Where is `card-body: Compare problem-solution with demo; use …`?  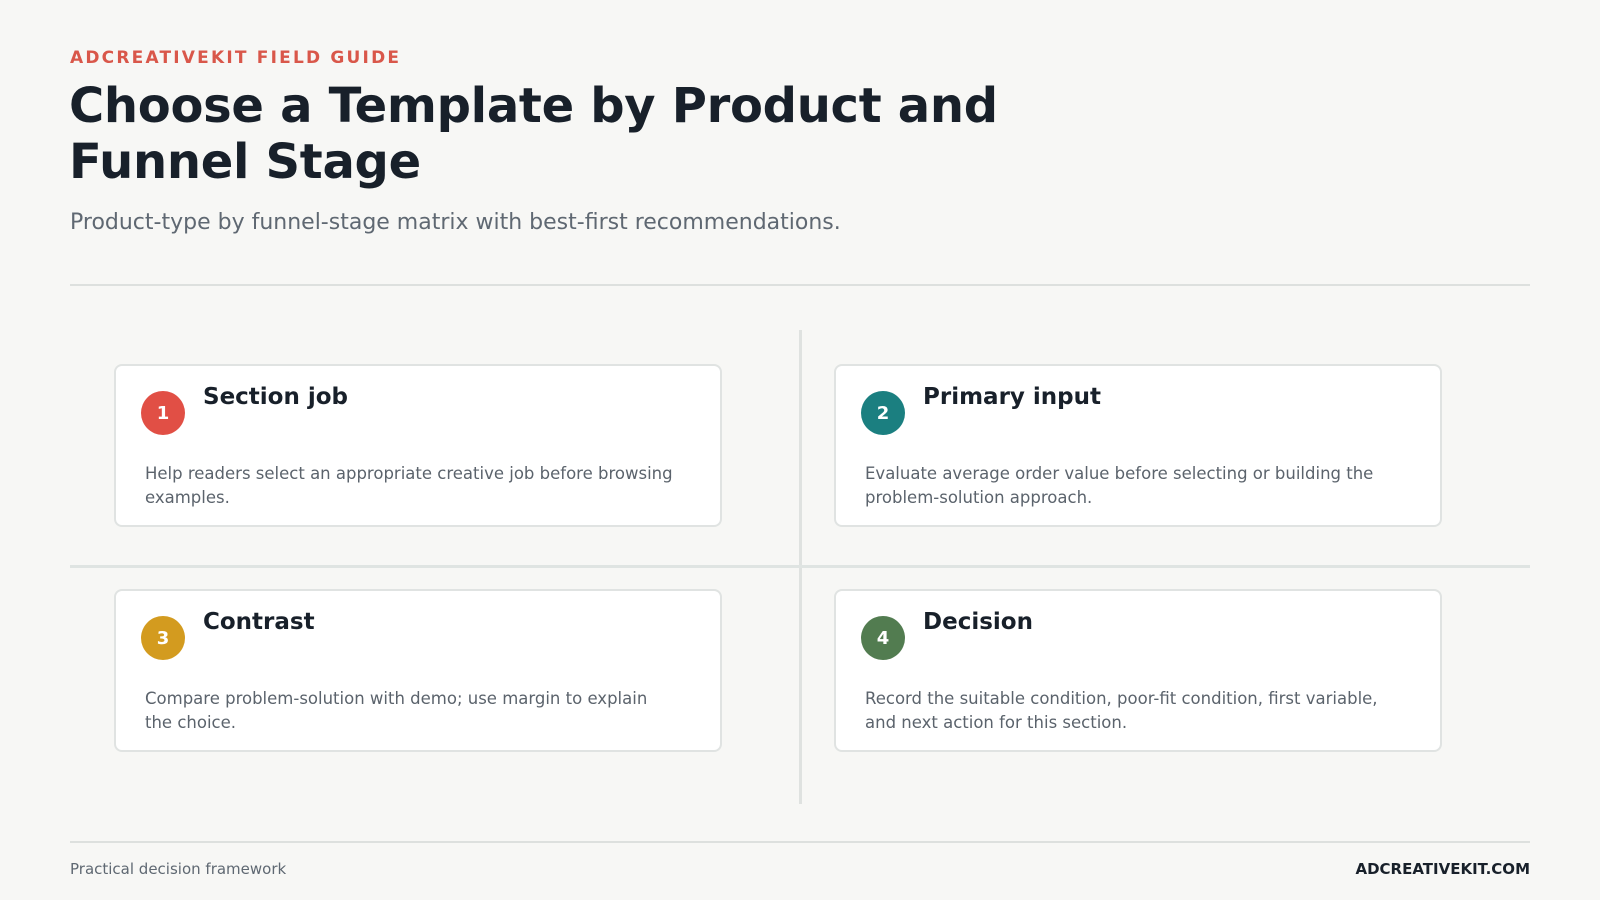 card-body: Compare problem-solution with demo; use … is located at coordinates (396, 710).